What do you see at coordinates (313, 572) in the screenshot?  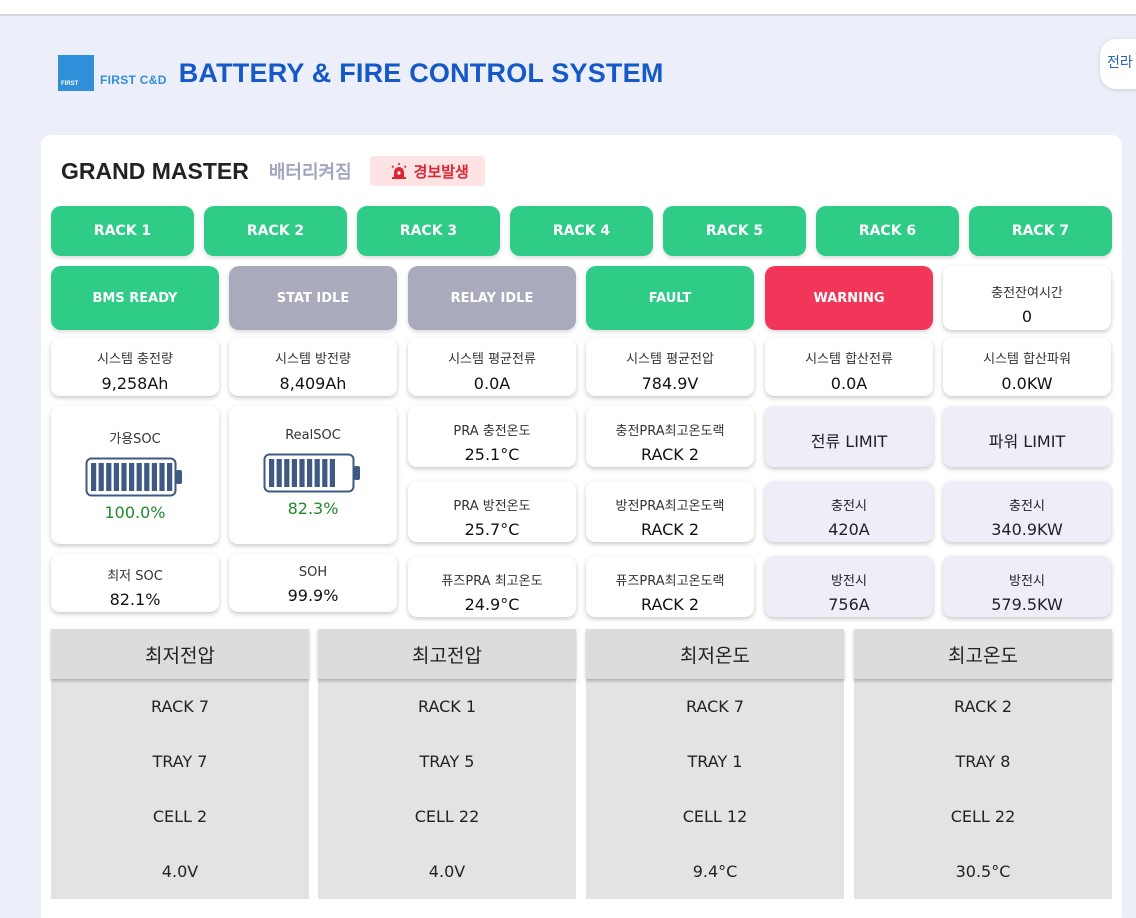 I see `soh-label: SOH` at bounding box center [313, 572].